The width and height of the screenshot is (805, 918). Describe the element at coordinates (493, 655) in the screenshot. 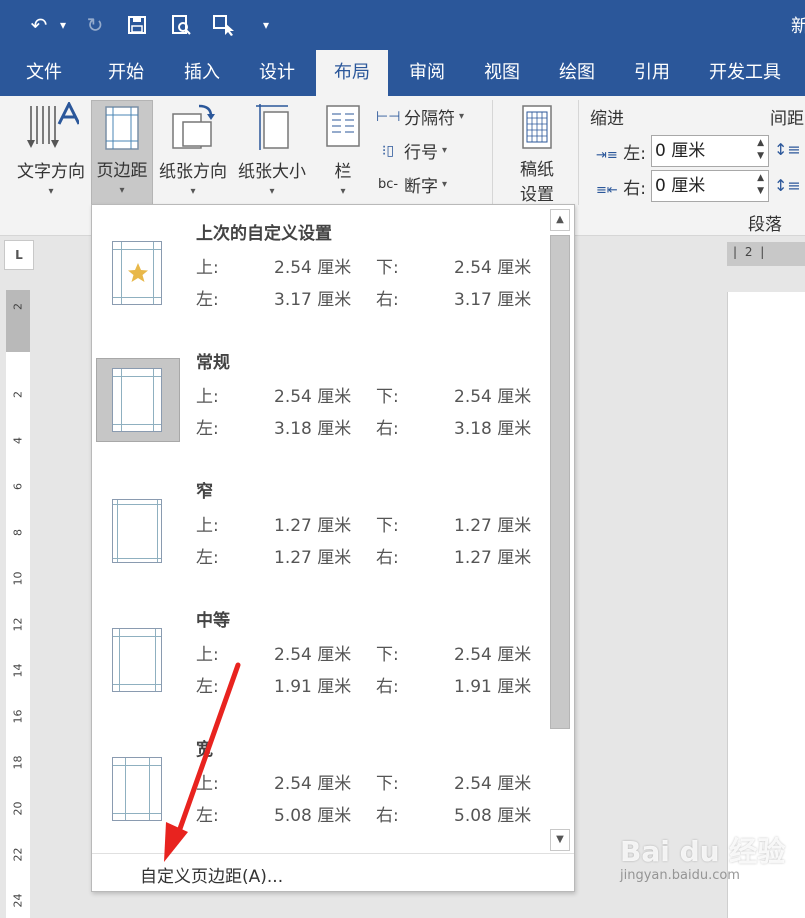

I see `bottom-value: 2.54 厘米` at that location.